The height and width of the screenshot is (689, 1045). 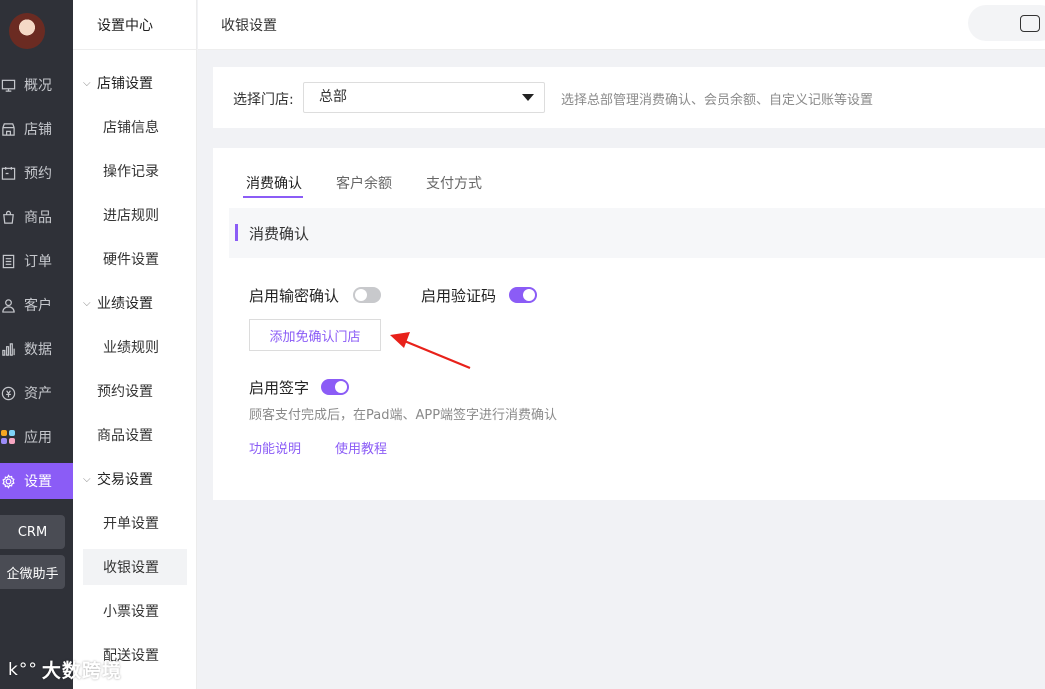 I want to click on nav-item-label: 订单, so click(x=38, y=262).